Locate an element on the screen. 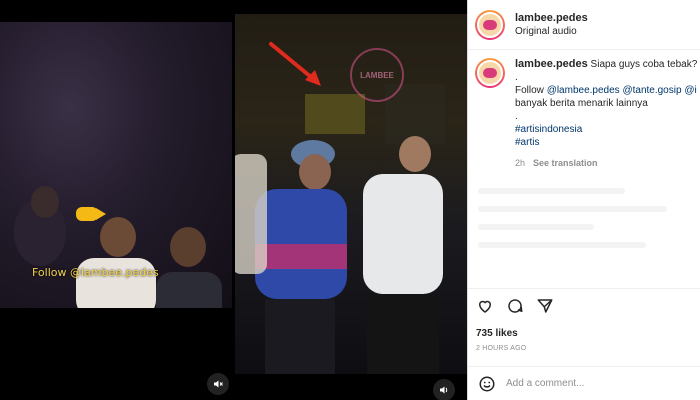 Image resolution: width=700 pixels, height=400 pixels. pointing-hand-icon is located at coordinates (91, 214).